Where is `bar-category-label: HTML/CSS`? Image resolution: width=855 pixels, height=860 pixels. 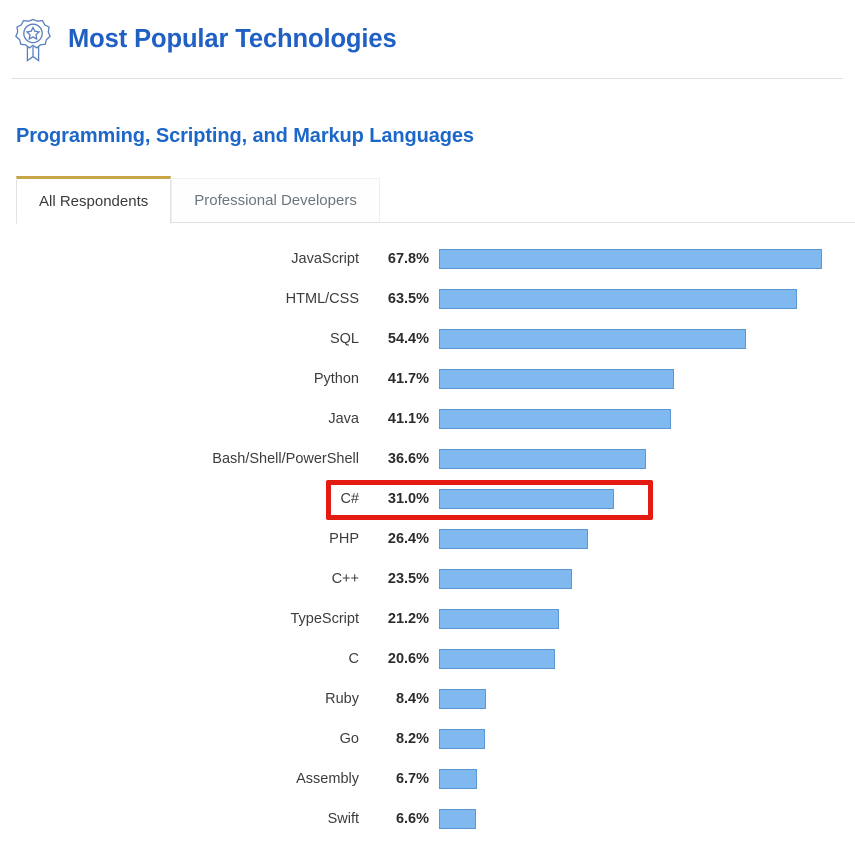 bar-category-label: HTML/CSS is located at coordinates (322, 299).